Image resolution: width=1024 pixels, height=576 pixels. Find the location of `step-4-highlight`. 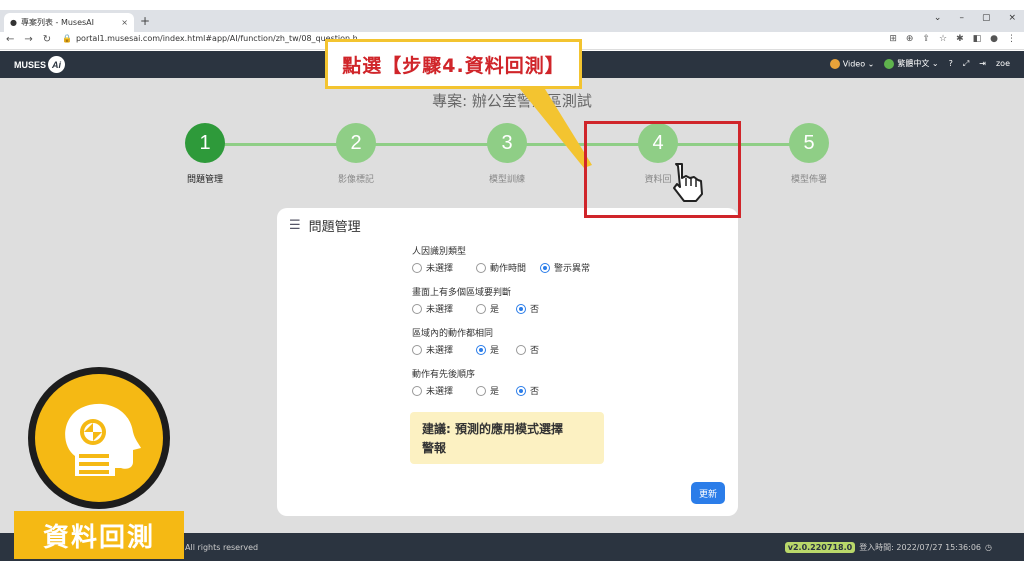

step-4-highlight is located at coordinates (662, 169).